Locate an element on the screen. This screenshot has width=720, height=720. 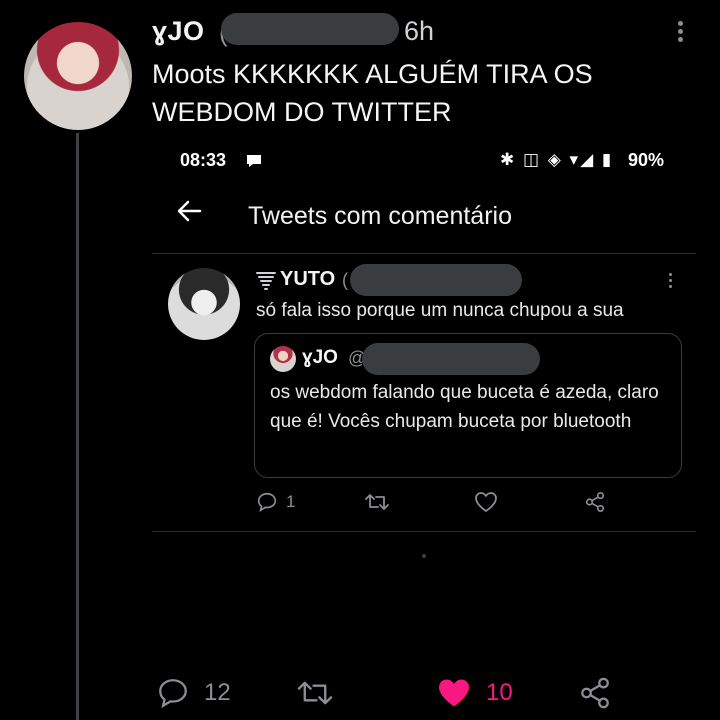
share-button is located at coordinates (595, 693).